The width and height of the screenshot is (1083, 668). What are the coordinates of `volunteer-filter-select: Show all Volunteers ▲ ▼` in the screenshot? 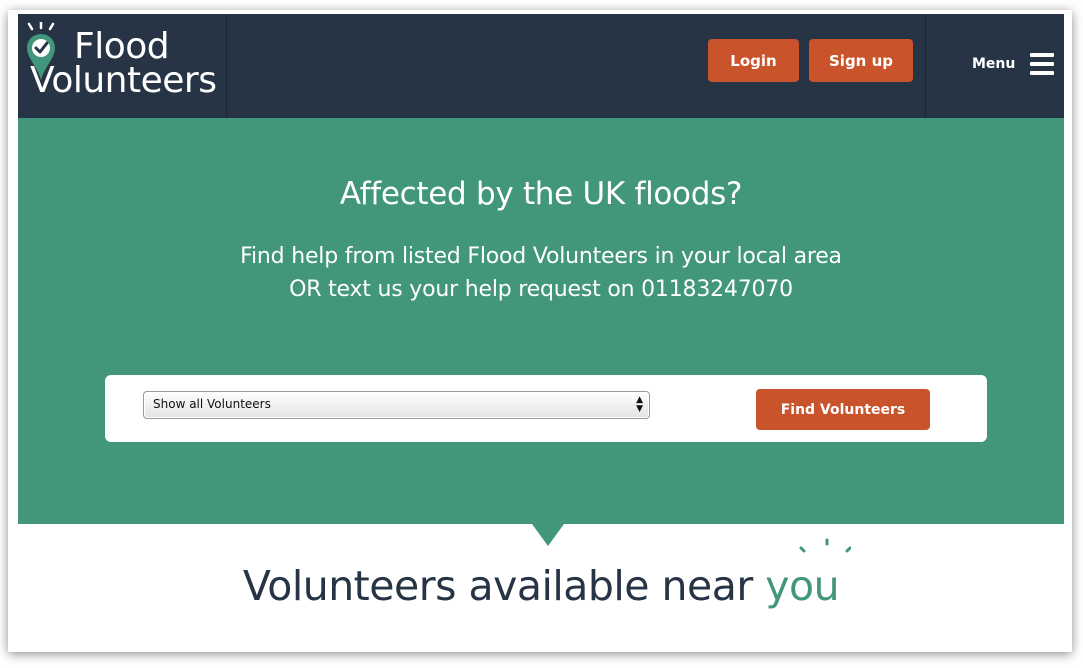 It's located at (396, 405).